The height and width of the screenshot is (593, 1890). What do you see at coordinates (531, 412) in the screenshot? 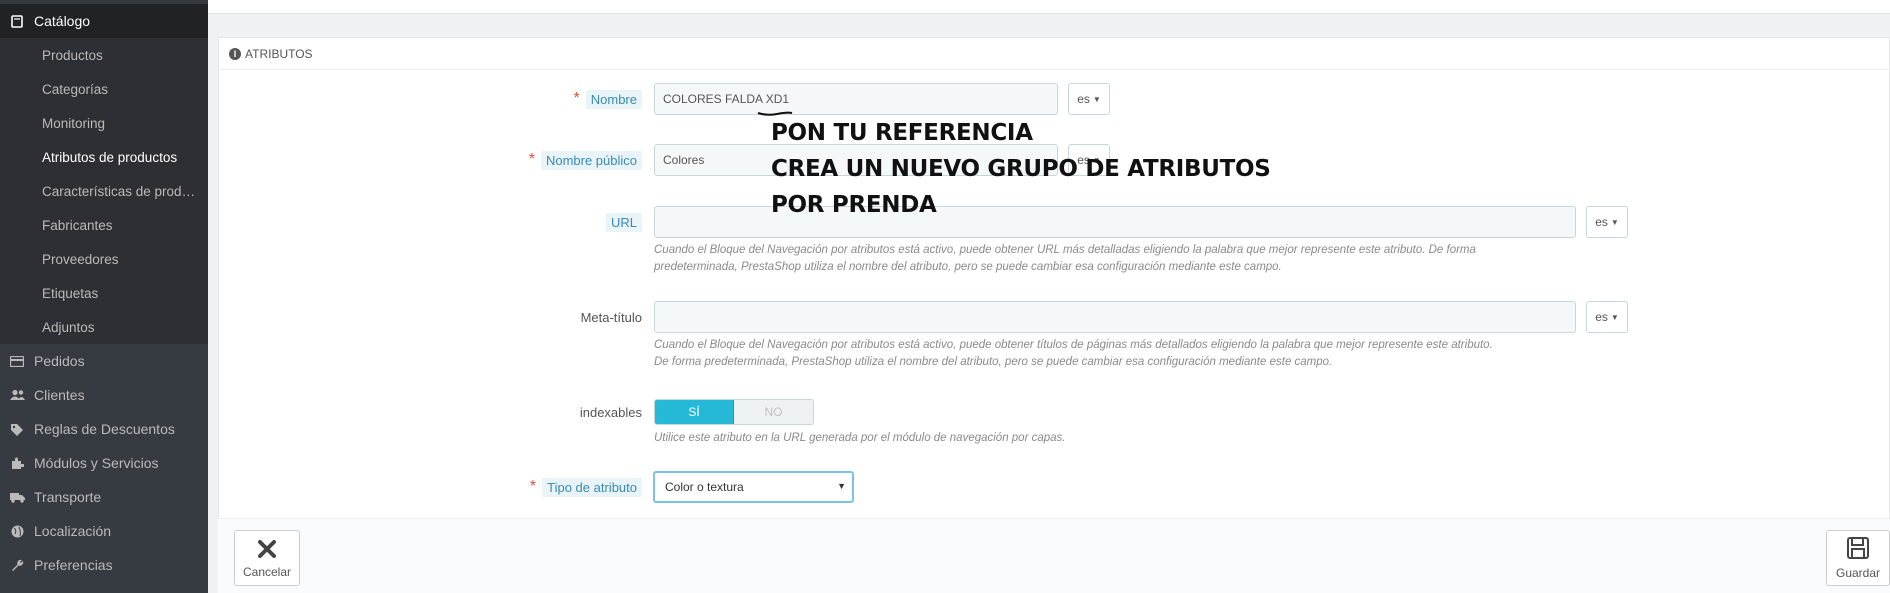
I see `indexables-label: indexables` at bounding box center [531, 412].